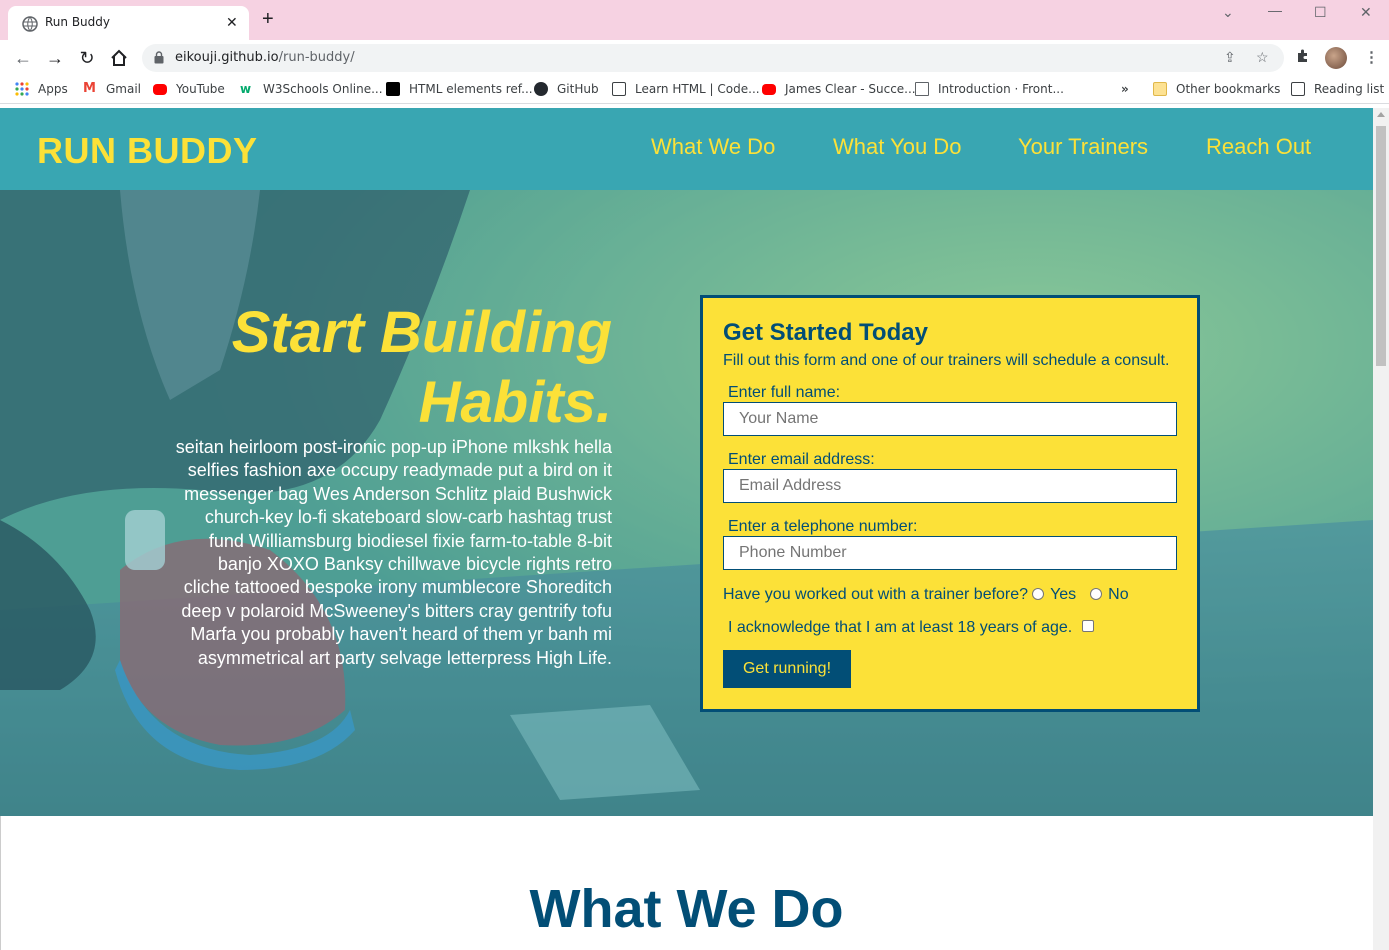 This screenshot has width=1389, height=950. Describe the element at coordinates (1336, 58) in the screenshot. I see `profile-avatar` at that location.